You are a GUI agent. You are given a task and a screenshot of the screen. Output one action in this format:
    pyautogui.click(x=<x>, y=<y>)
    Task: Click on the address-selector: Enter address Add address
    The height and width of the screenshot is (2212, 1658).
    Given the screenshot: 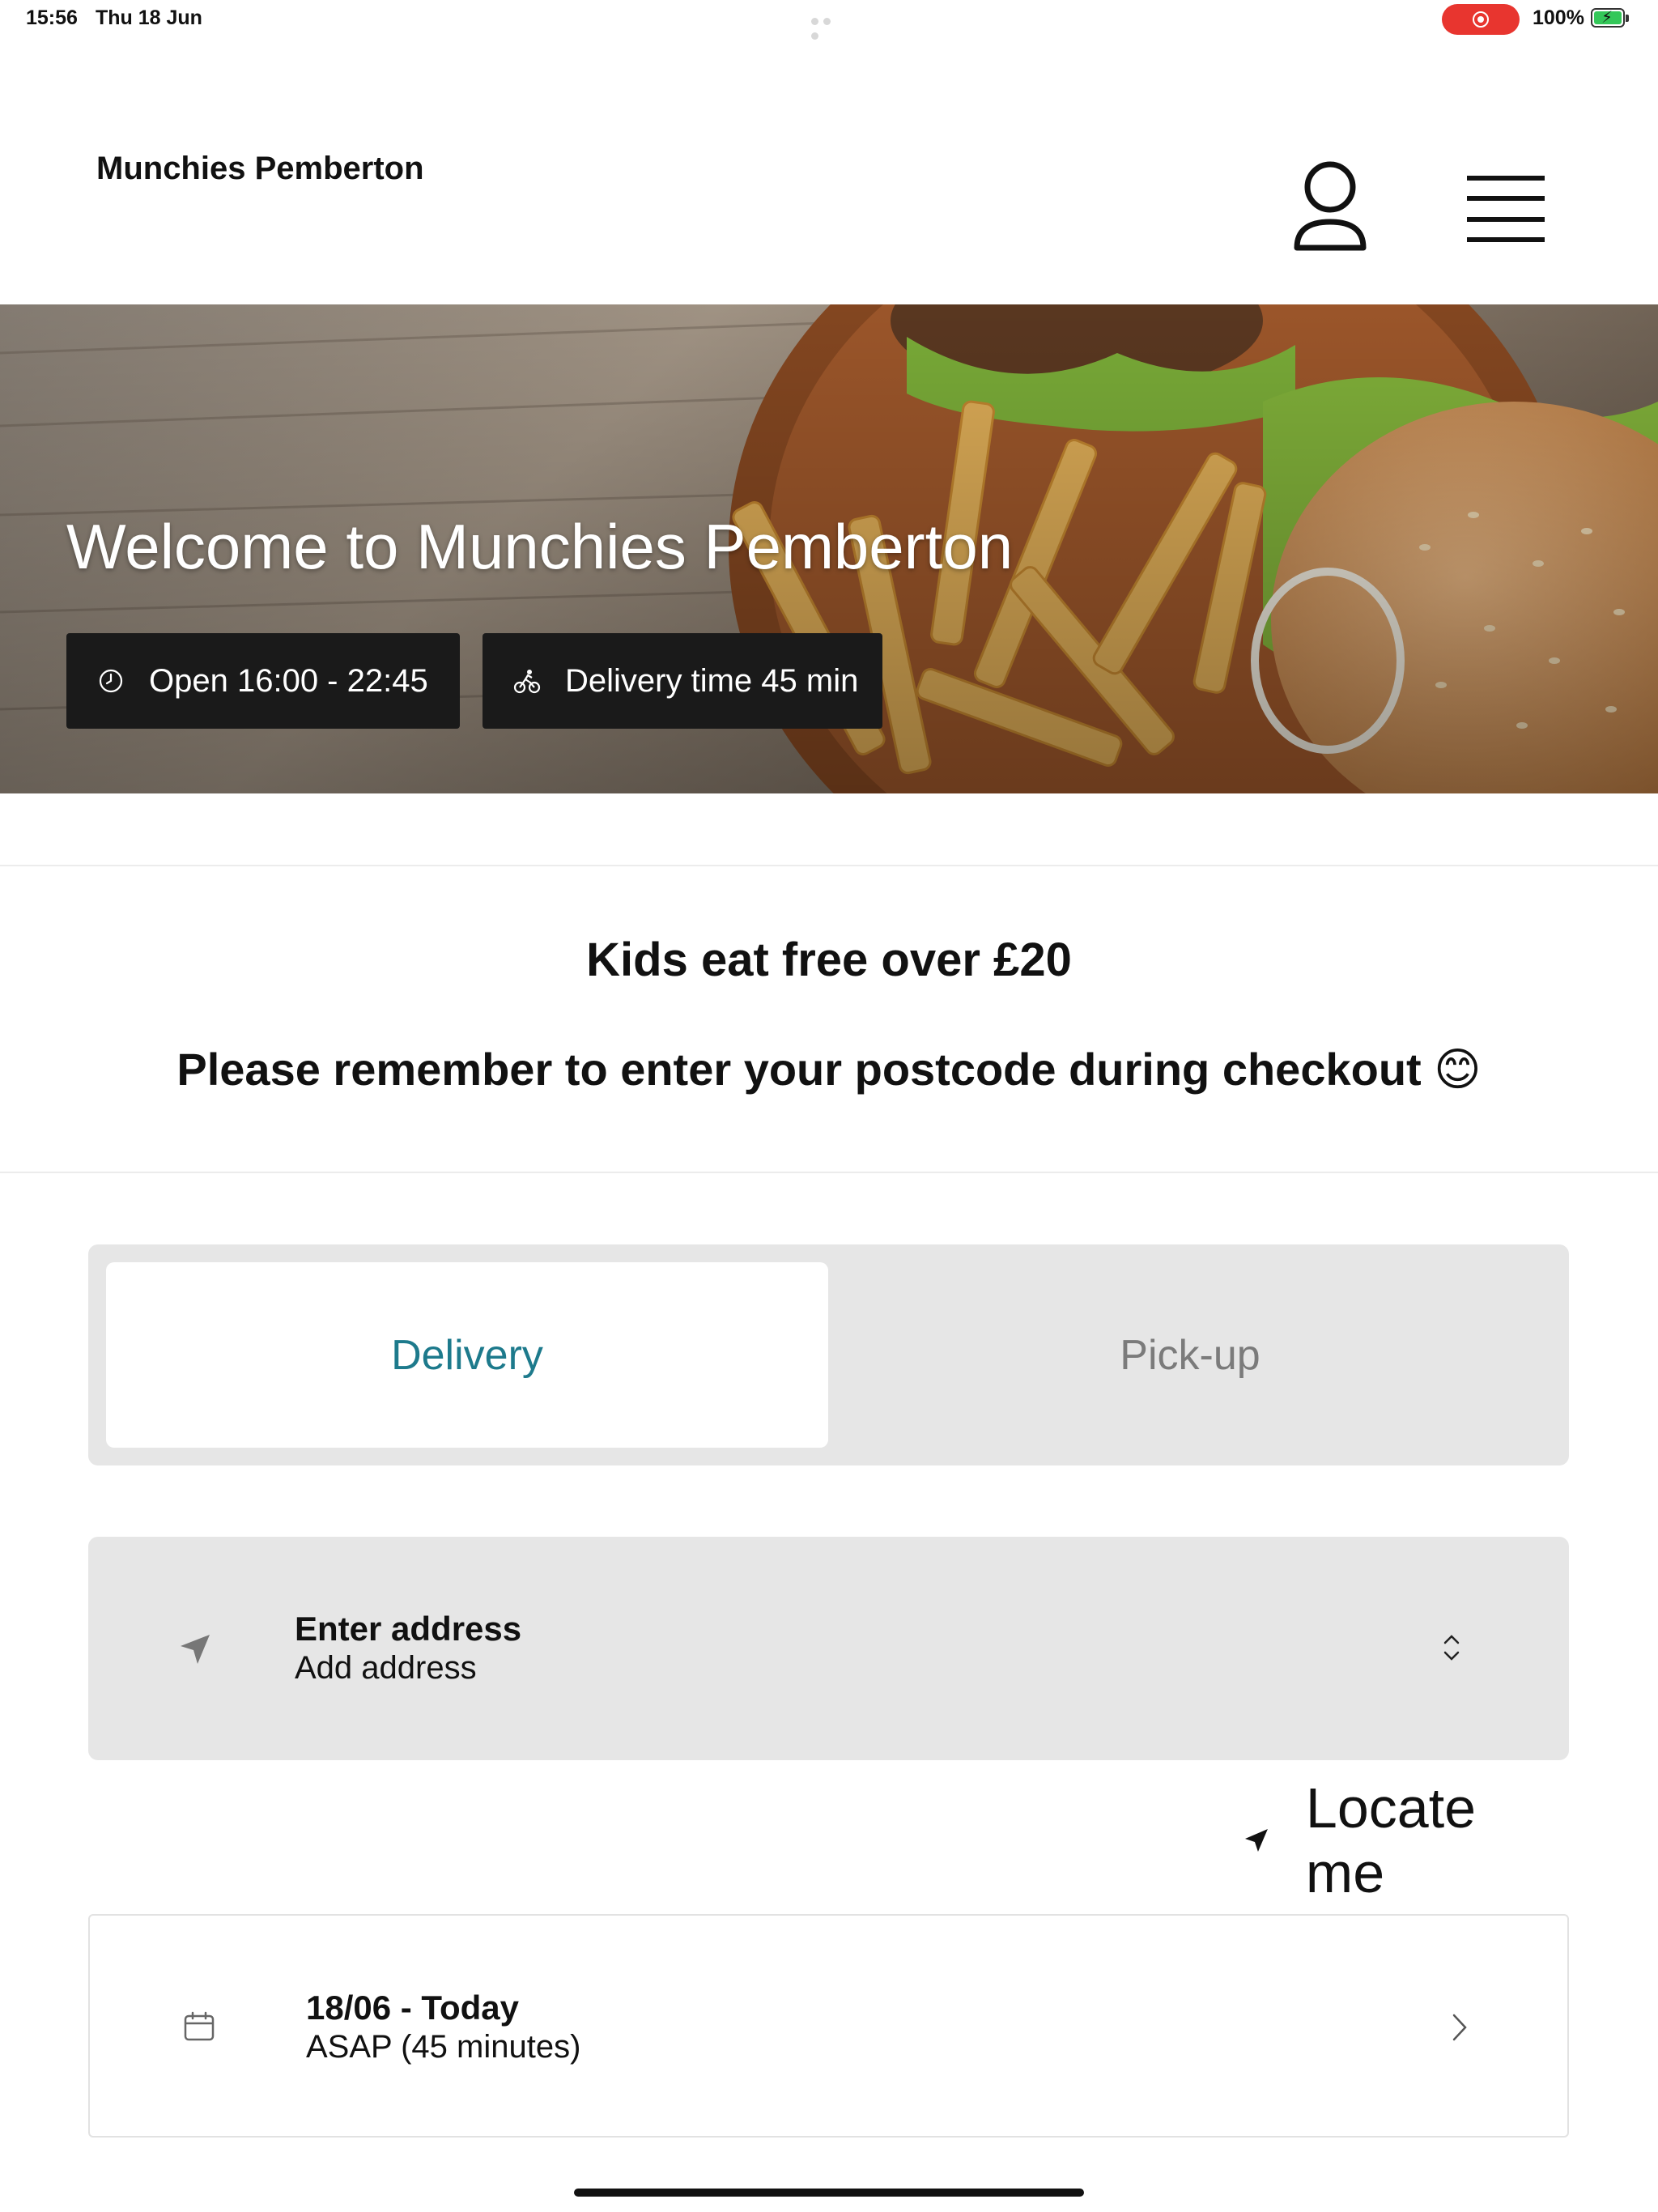 What is the action you would take?
    pyautogui.click(x=828, y=1649)
    